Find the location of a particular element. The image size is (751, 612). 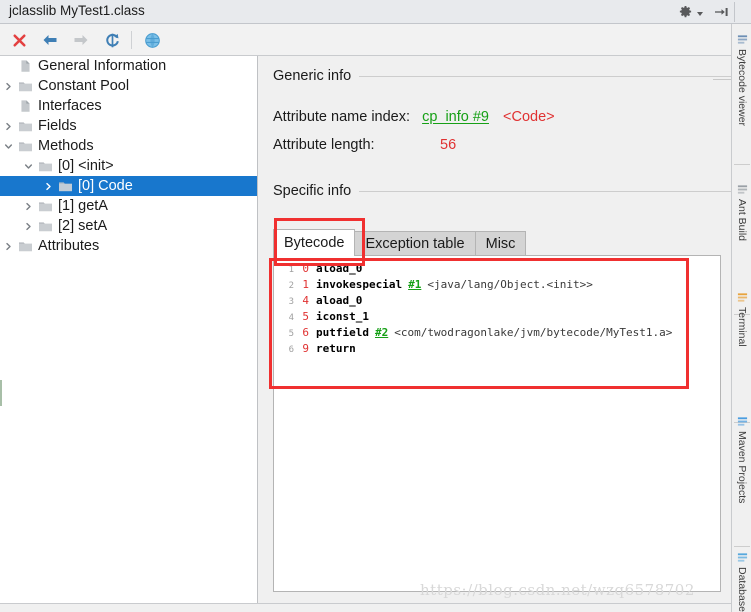

specific-info-title: Specific info is located at coordinates (312, 191).